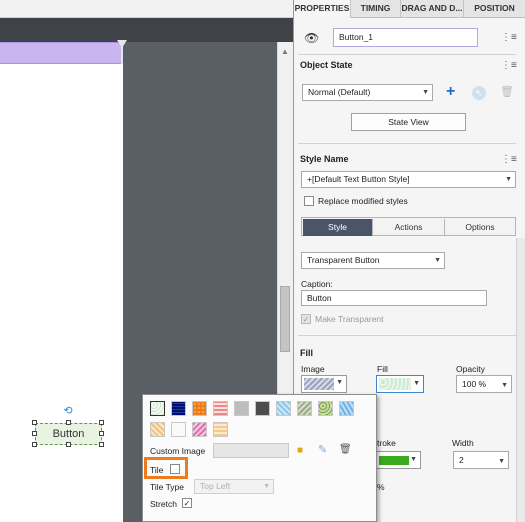  What do you see at coordinates (324, 159) in the screenshot?
I see `style-name-heading: Style Name` at bounding box center [324, 159].